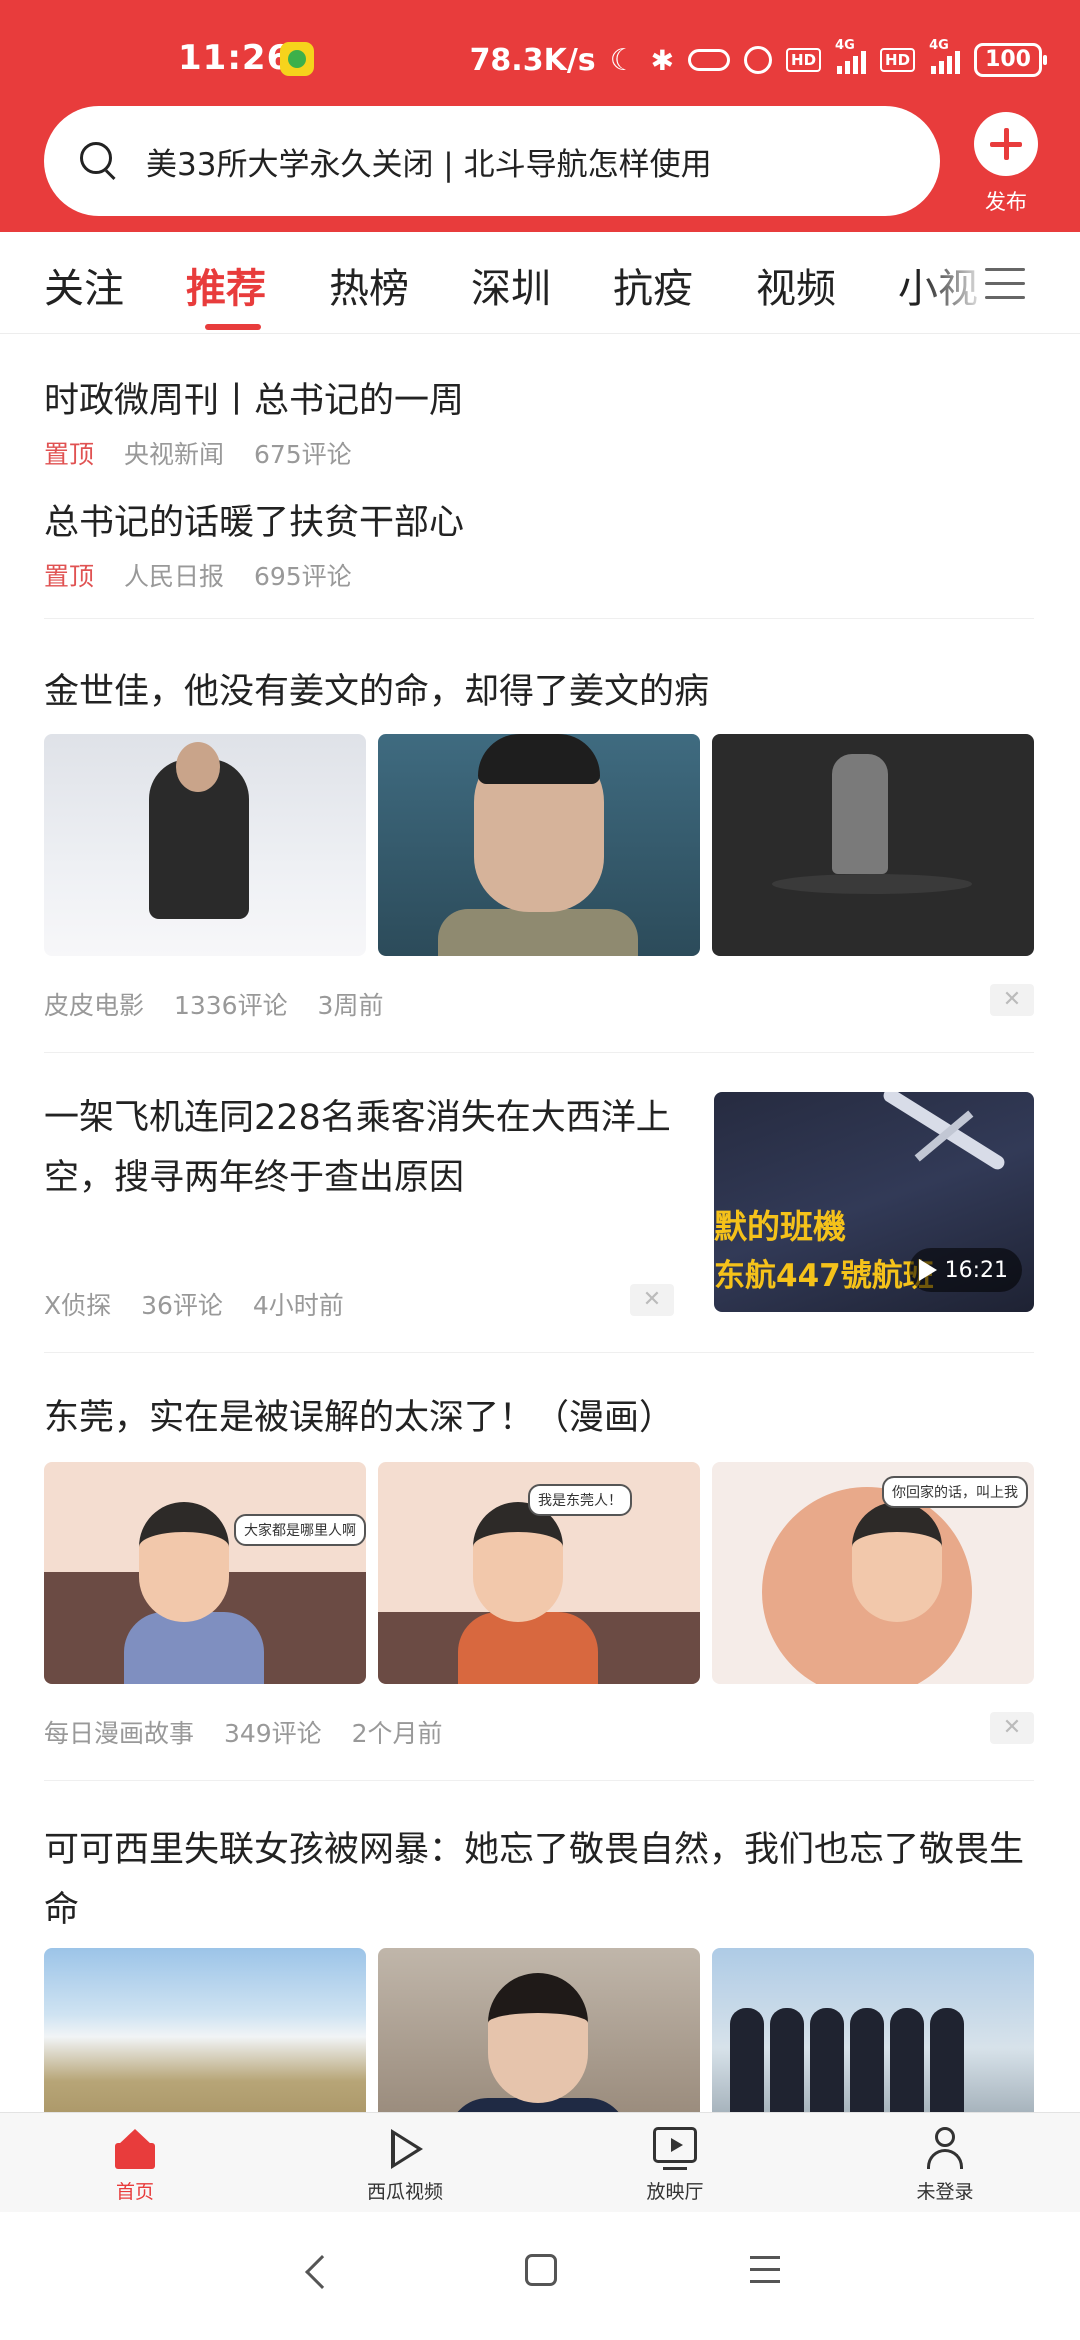 This screenshot has width=1080, height=2340. I want to click on system-navigation-bar, so click(540, 2276).